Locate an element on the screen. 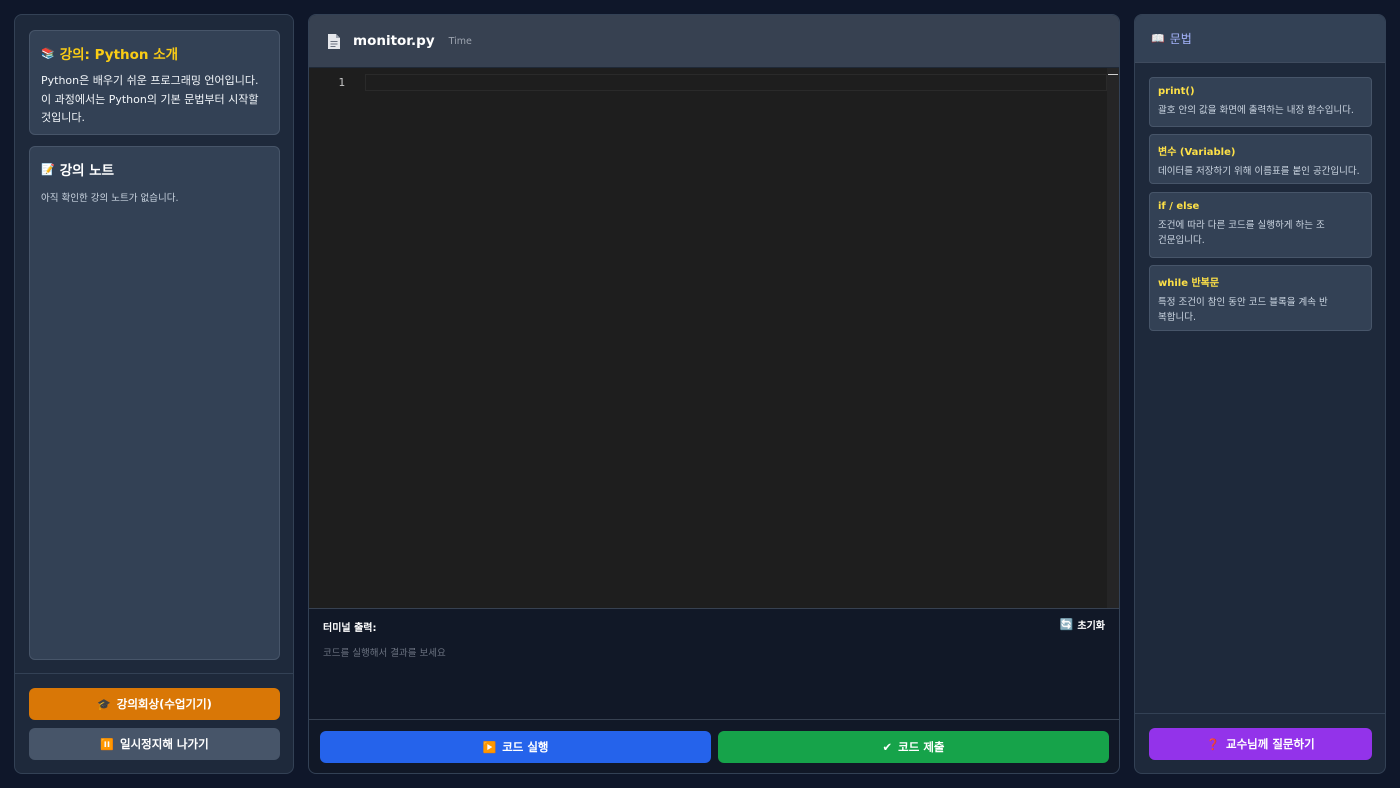 Image resolution: width=1400 pixels, height=788 pixels. terminal-output: 터미널 출력: 🔄 초기화 코드를 실행해서 결과를 보세요 is located at coordinates (714, 664).